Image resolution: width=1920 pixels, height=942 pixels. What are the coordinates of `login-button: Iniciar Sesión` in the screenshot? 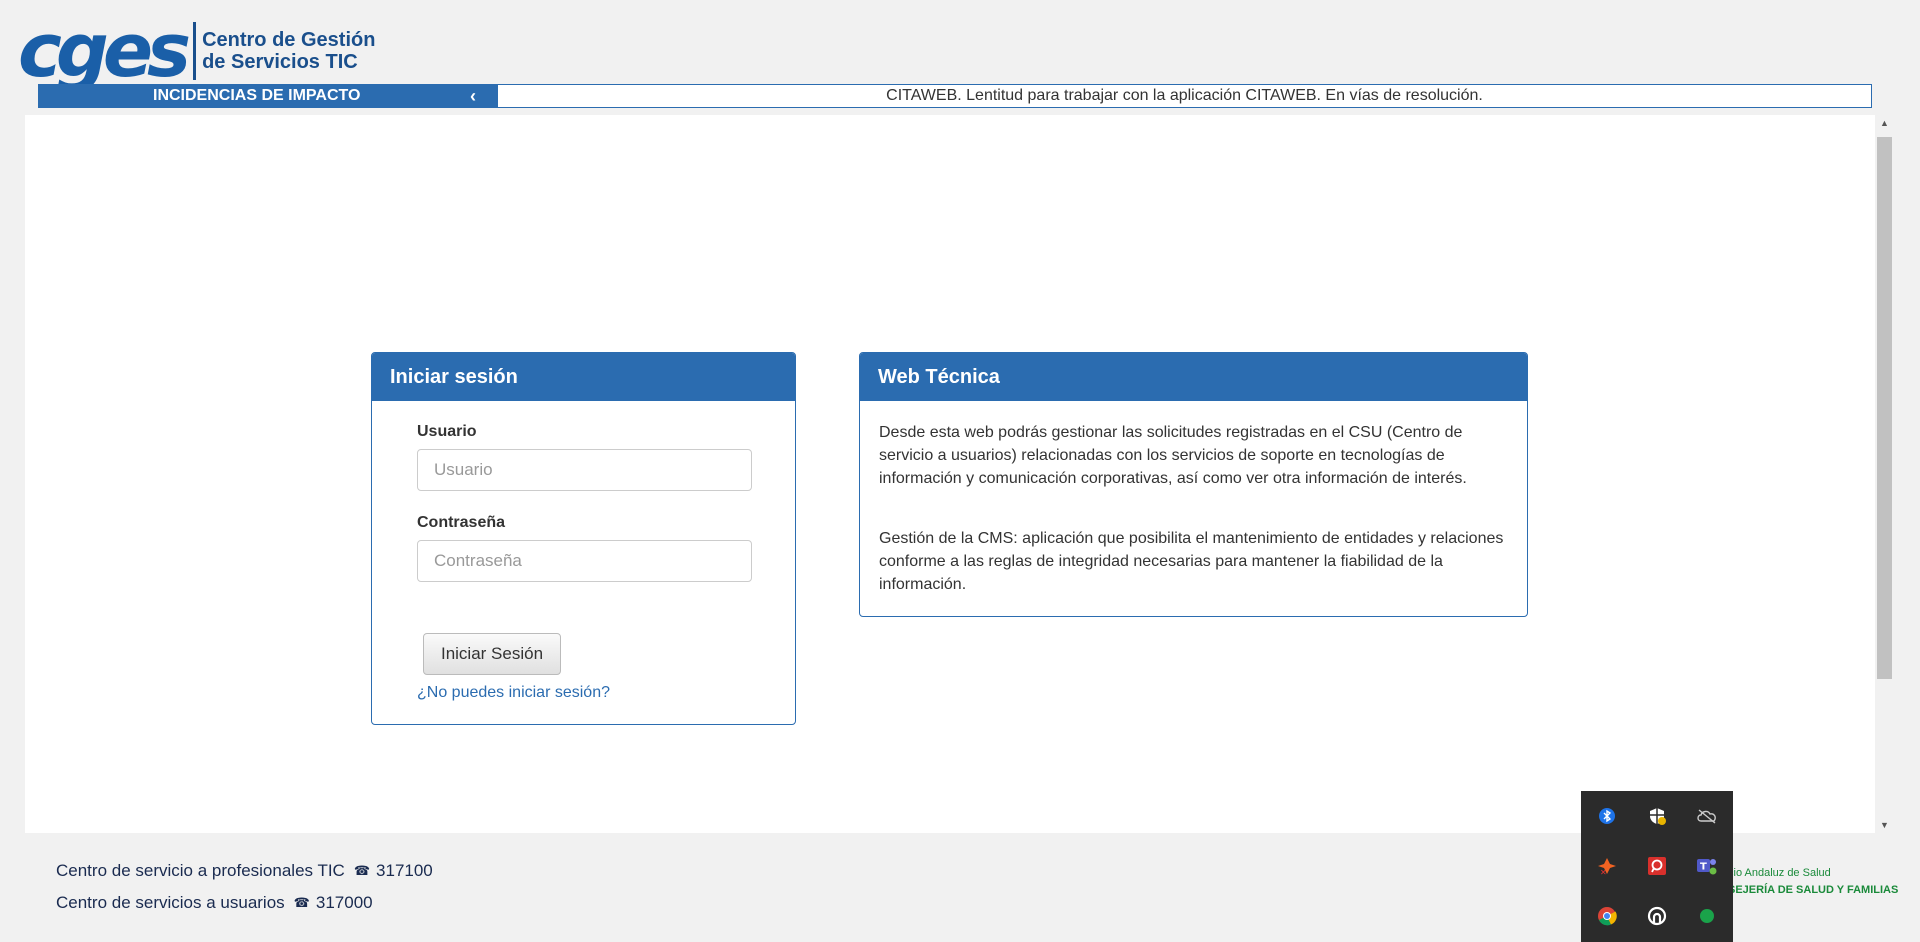 It's located at (492, 654).